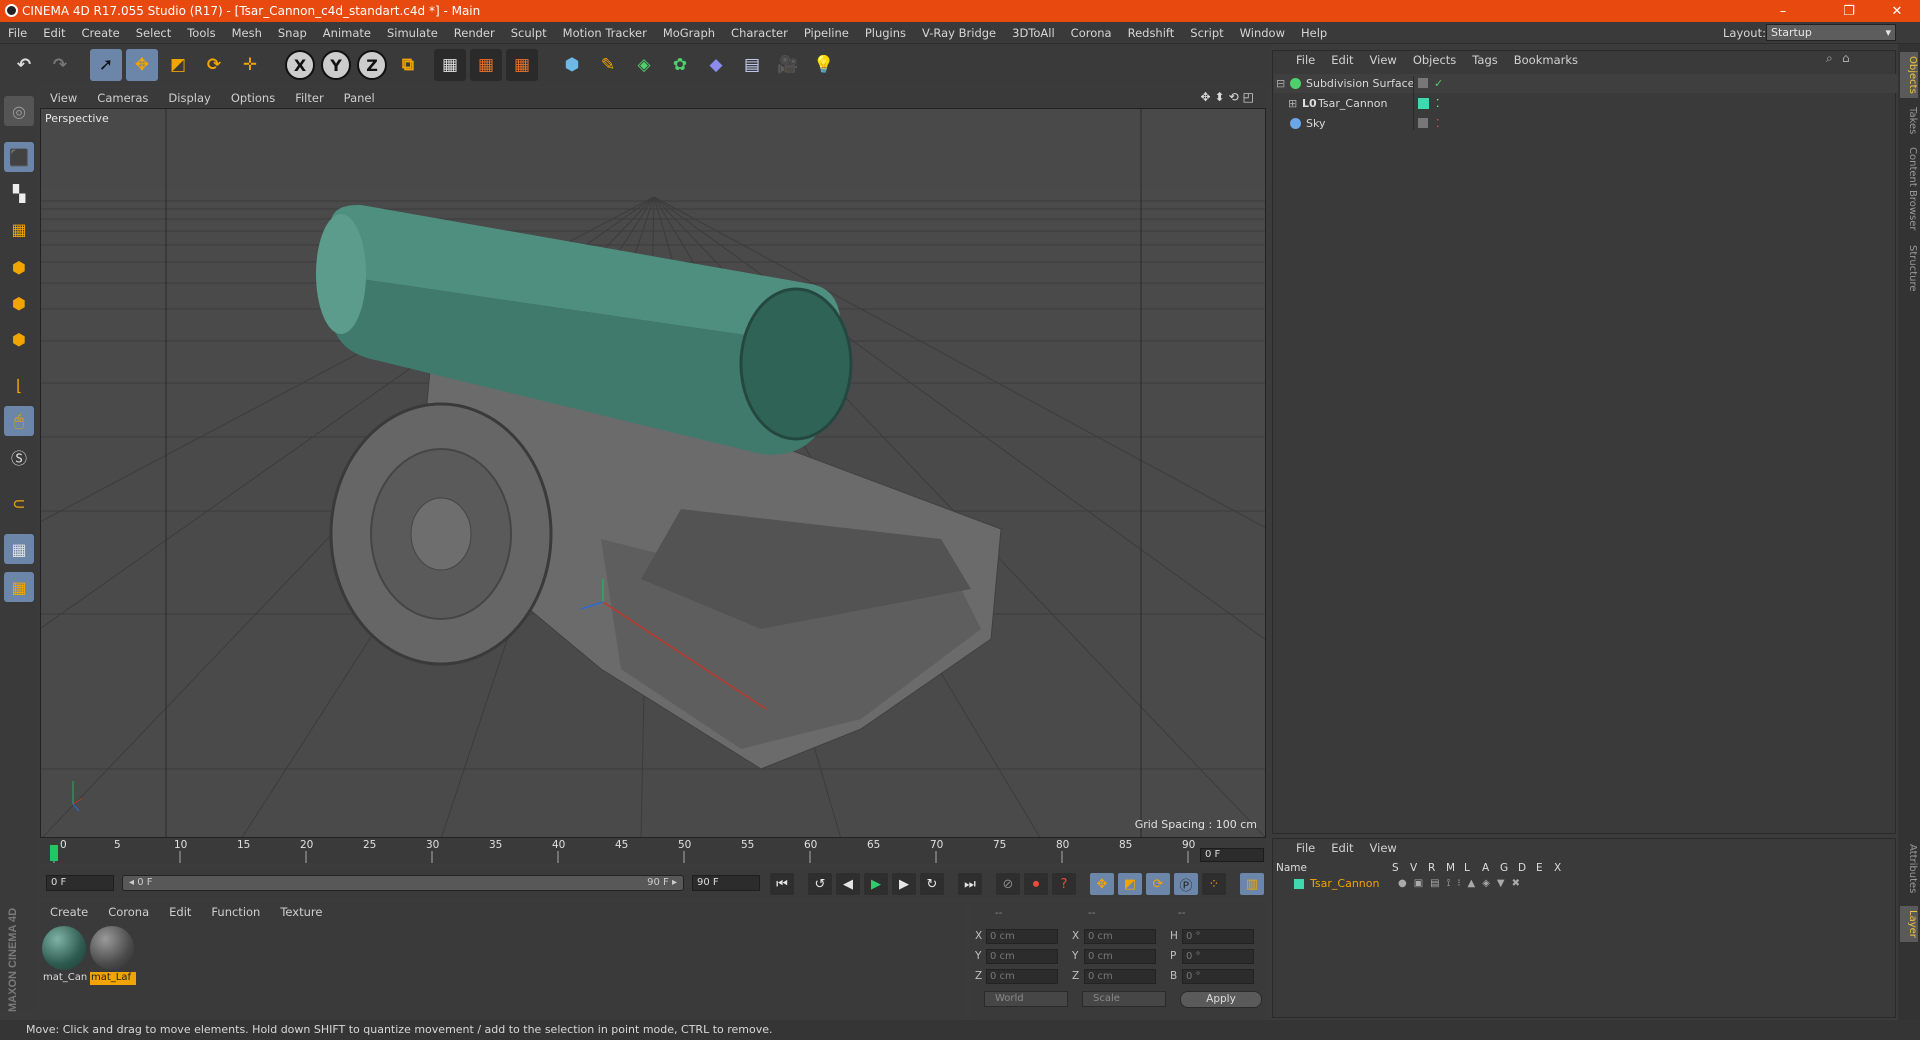 Image resolution: width=1920 pixels, height=1040 pixels. I want to click on x-axis-lock-button: X, so click(300, 65).